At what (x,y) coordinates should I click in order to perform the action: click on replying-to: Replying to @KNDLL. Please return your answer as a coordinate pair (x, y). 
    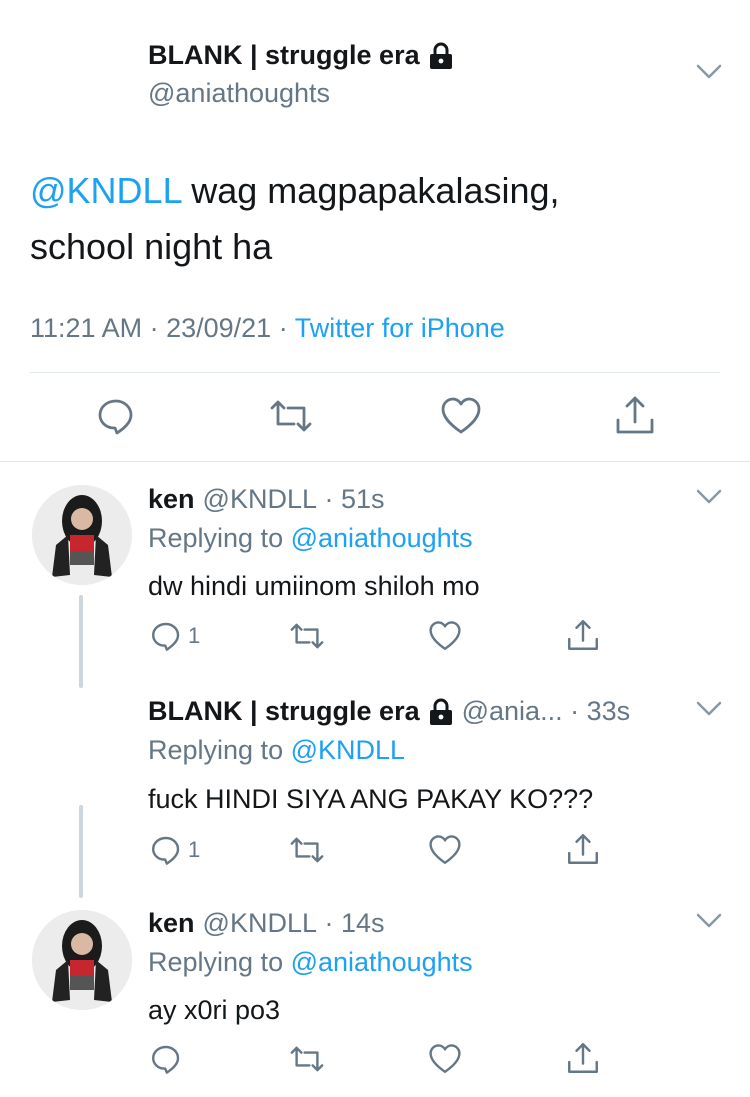
    Looking at the image, I should click on (276, 750).